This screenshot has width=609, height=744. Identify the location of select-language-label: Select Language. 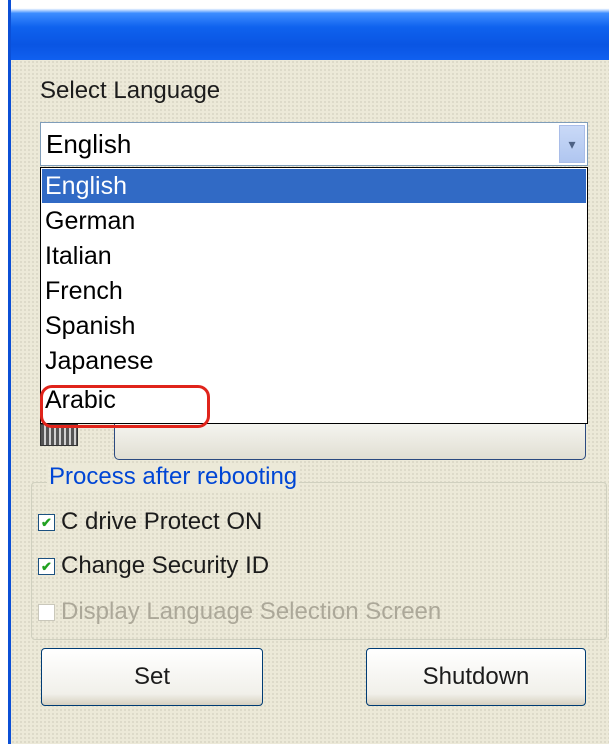
(130, 90).